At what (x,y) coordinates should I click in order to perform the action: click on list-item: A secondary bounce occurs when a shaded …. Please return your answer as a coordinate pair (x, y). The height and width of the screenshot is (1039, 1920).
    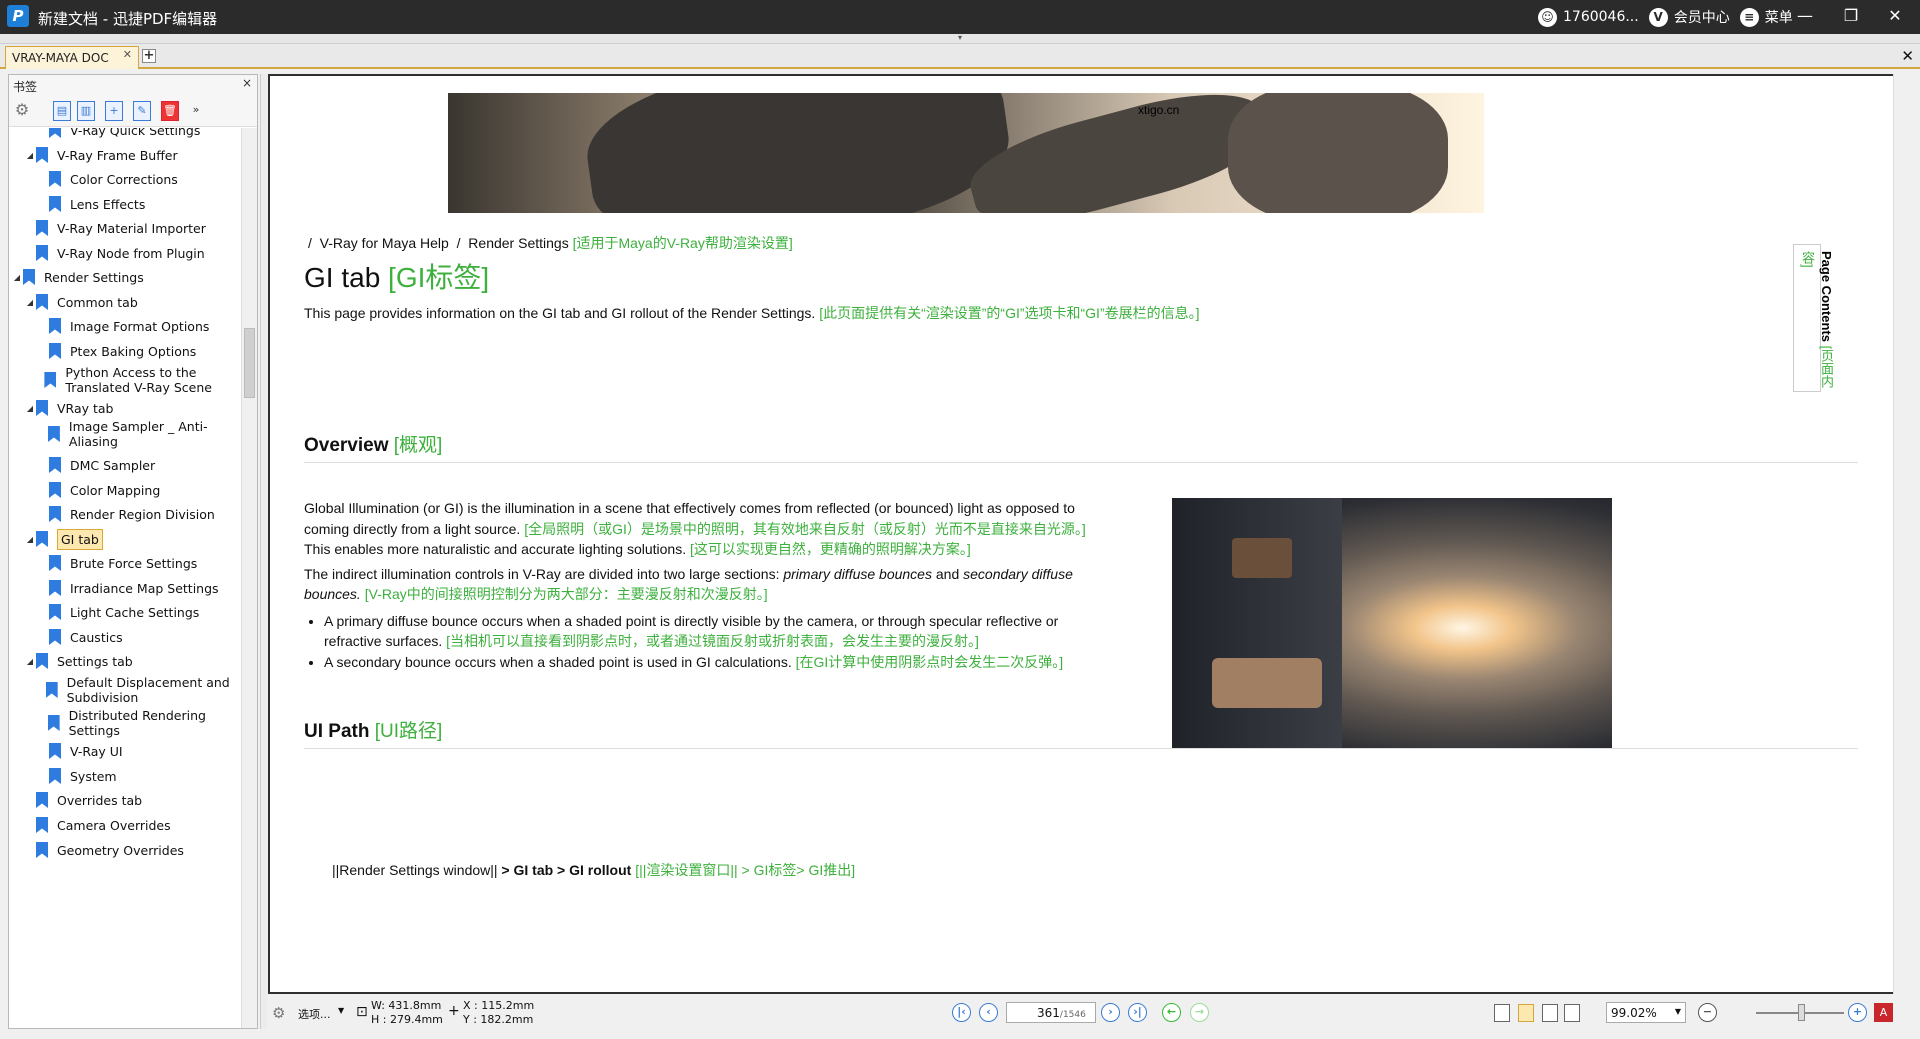
    Looking at the image, I should click on (709, 662).